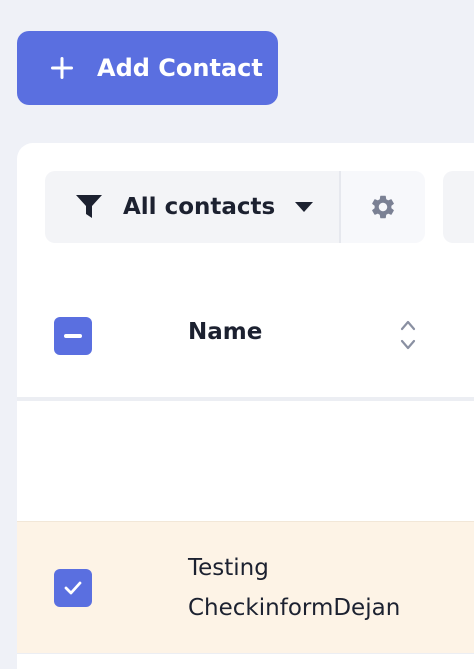 Image resolution: width=474 pixels, height=669 pixels. What do you see at coordinates (304, 207) in the screenshot?
I see `caret-down-icon` at bounding box center [304, 207].